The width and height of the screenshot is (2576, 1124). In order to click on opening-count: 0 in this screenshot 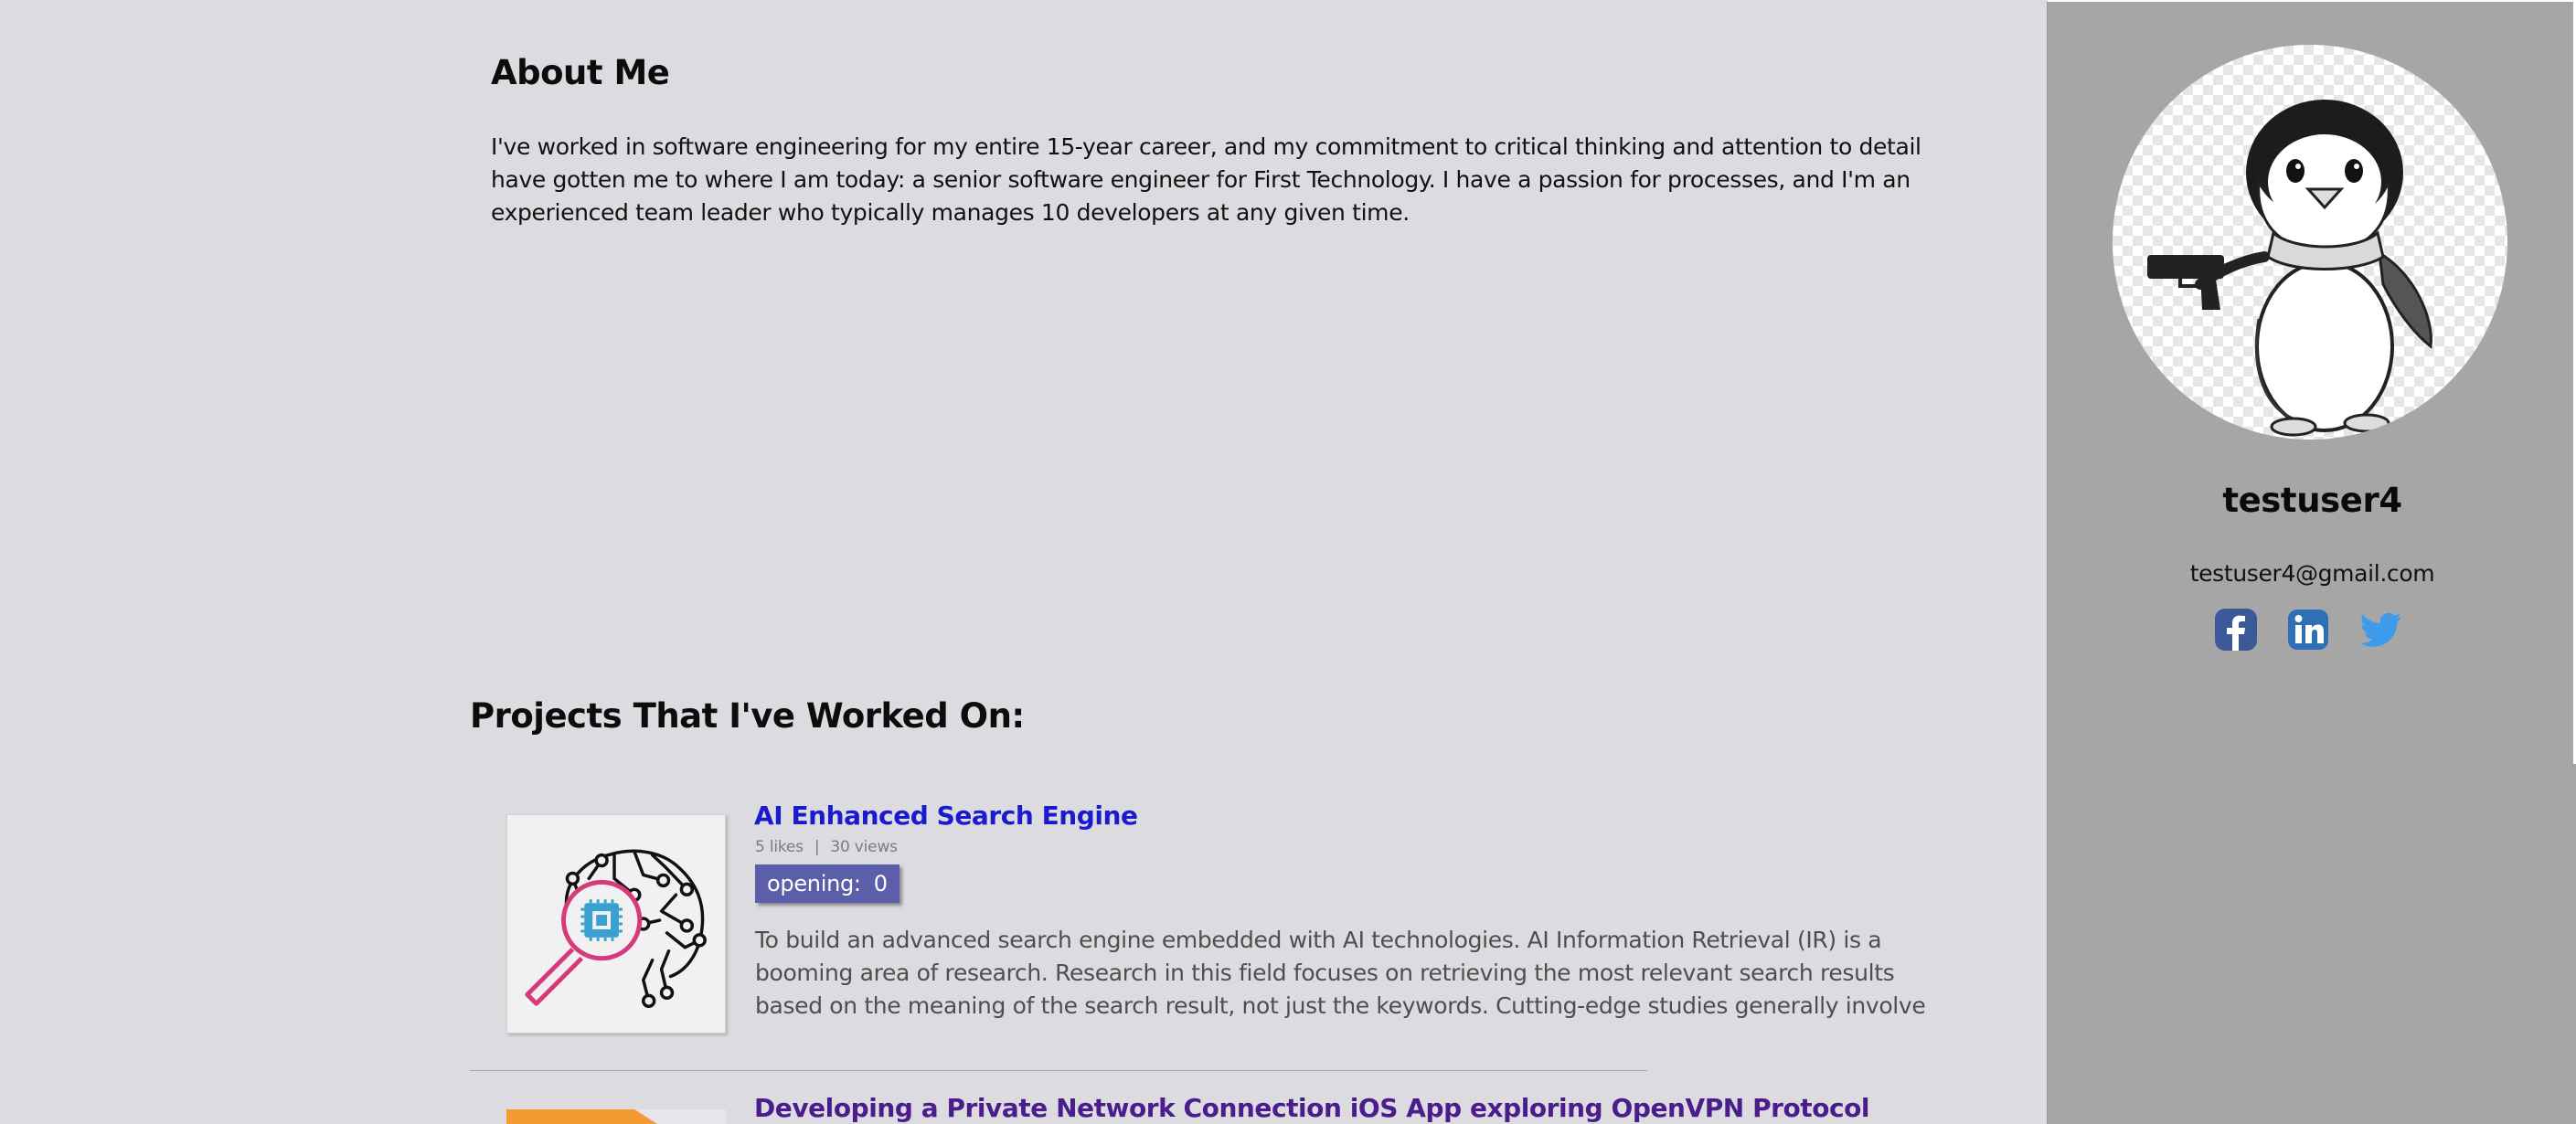, I will do `click(880, 883)`.